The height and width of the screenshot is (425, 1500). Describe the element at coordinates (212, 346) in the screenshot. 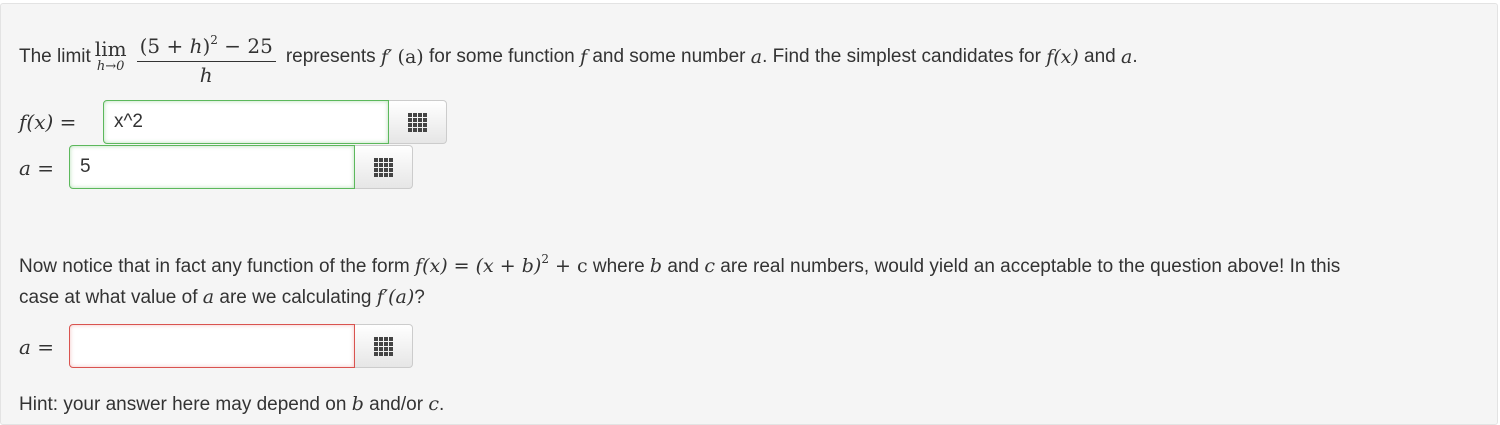

I see `a2-answer-input` at that location.